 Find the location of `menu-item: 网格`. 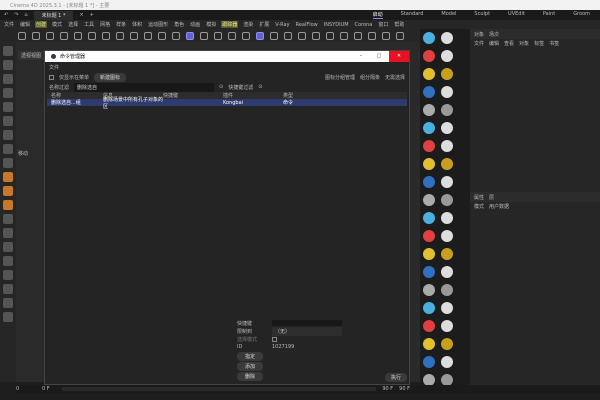

menu-item: 网格 is located at coordinates (105, 24).